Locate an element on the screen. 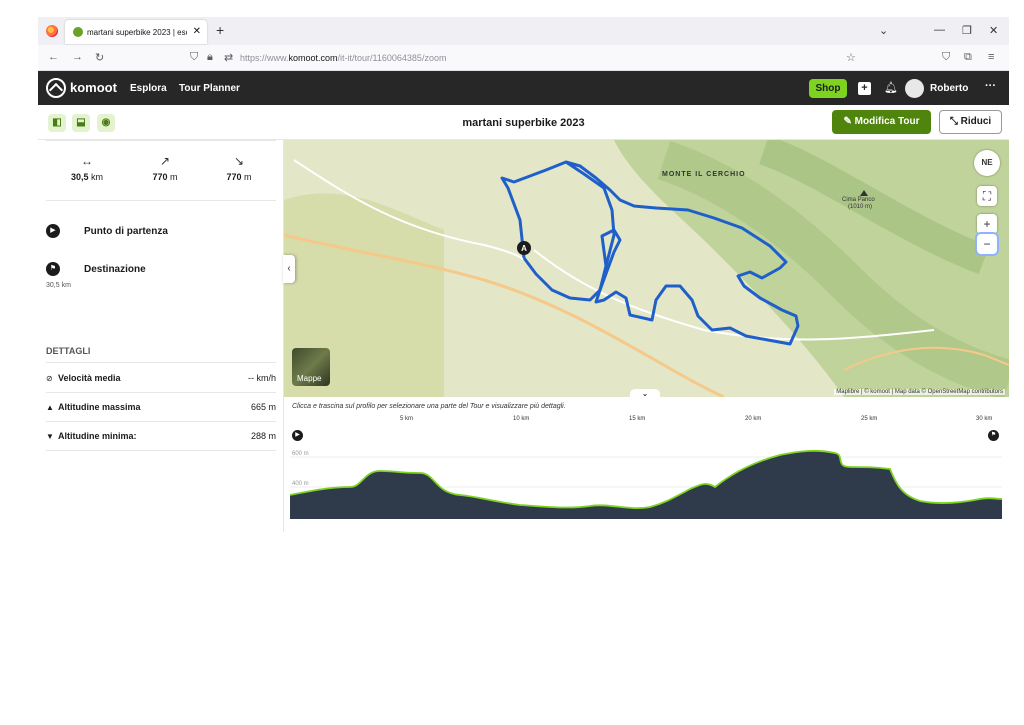  profile-end-icon: ⚑ is located at coordinates (993, 435).